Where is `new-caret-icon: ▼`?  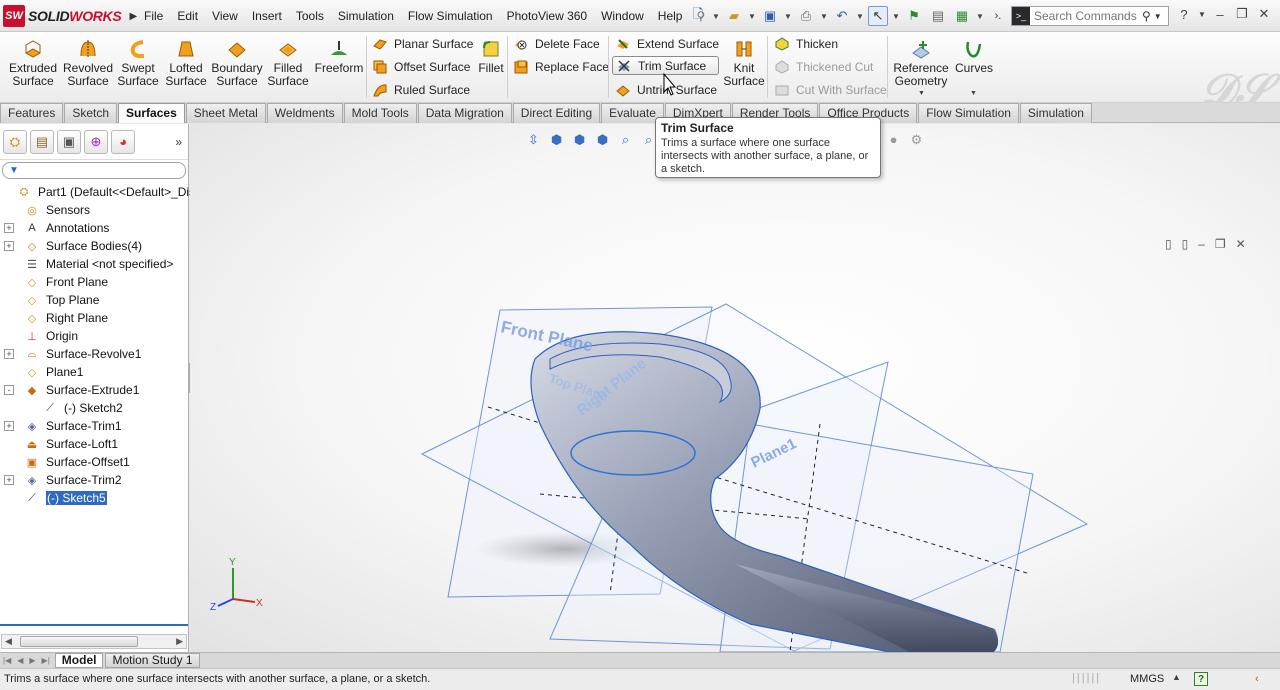
new-caret-icon: ▼ is located at coordinates (716, 16).